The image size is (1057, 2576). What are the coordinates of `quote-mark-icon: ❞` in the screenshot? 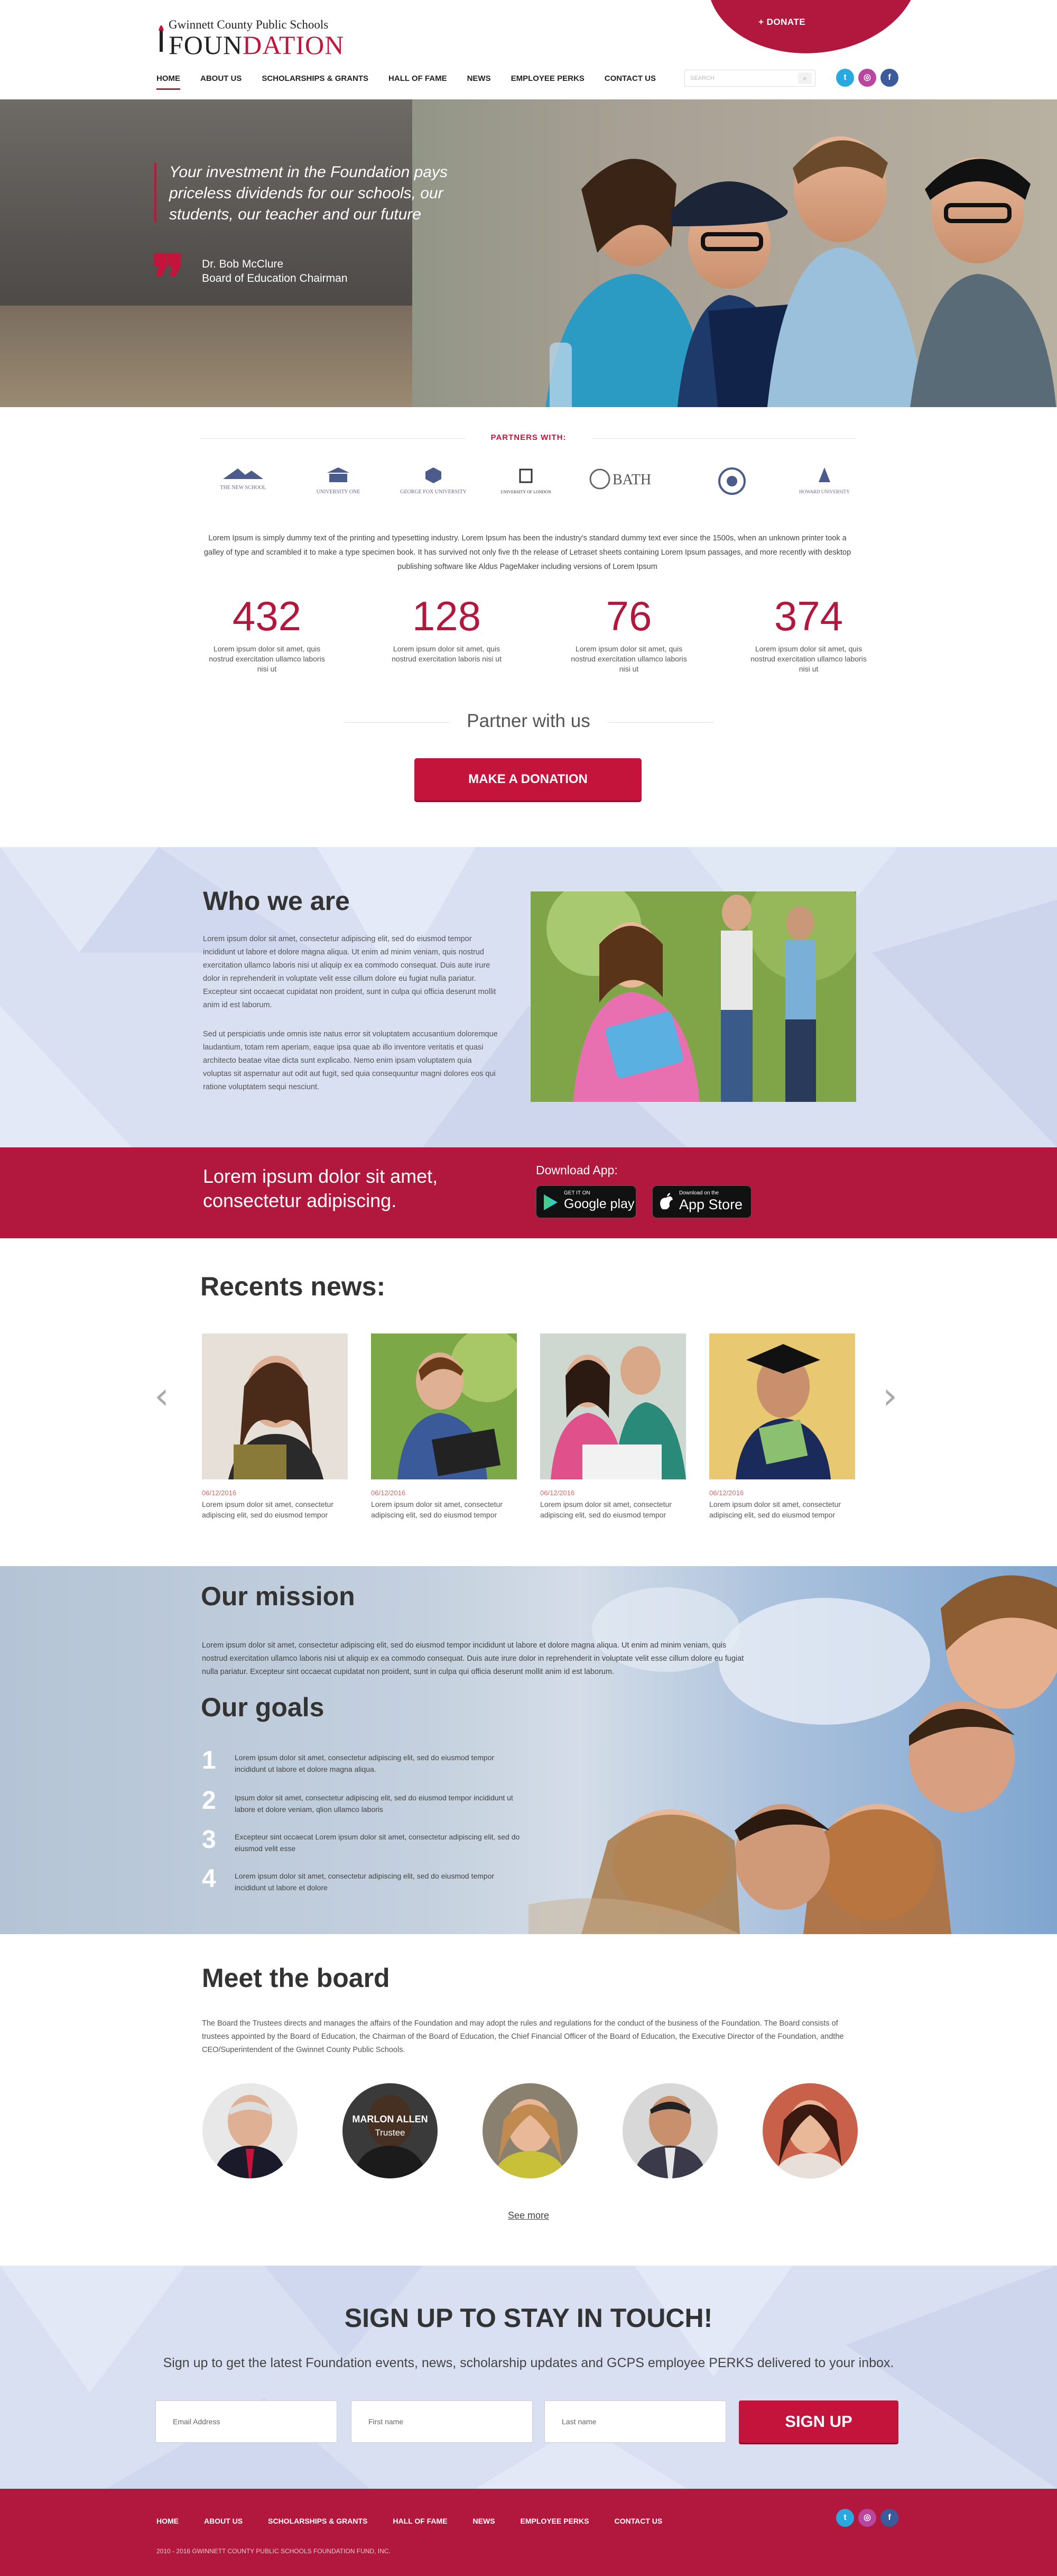 It's located at (168, 279).